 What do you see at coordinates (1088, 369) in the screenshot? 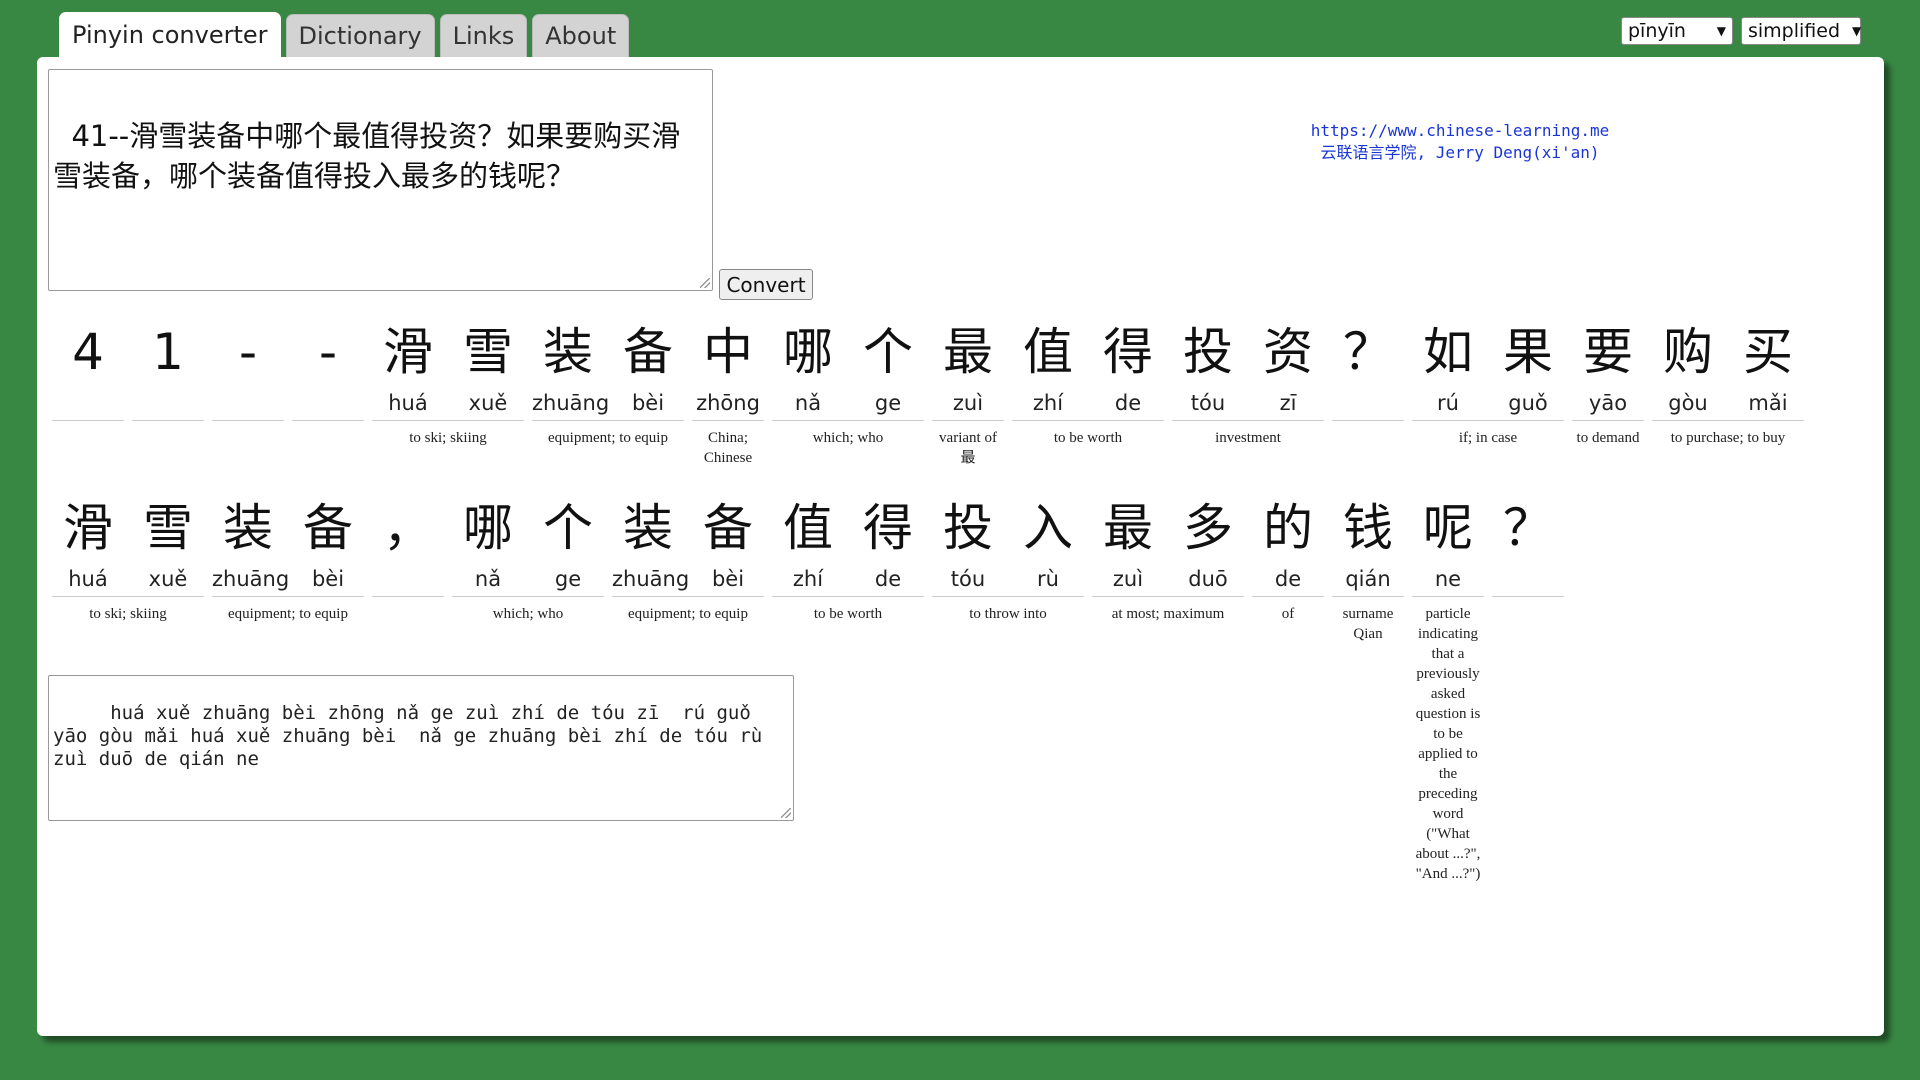
I see `word-chars: 值 zhí 得 de` at bounding box center [1088, 369].